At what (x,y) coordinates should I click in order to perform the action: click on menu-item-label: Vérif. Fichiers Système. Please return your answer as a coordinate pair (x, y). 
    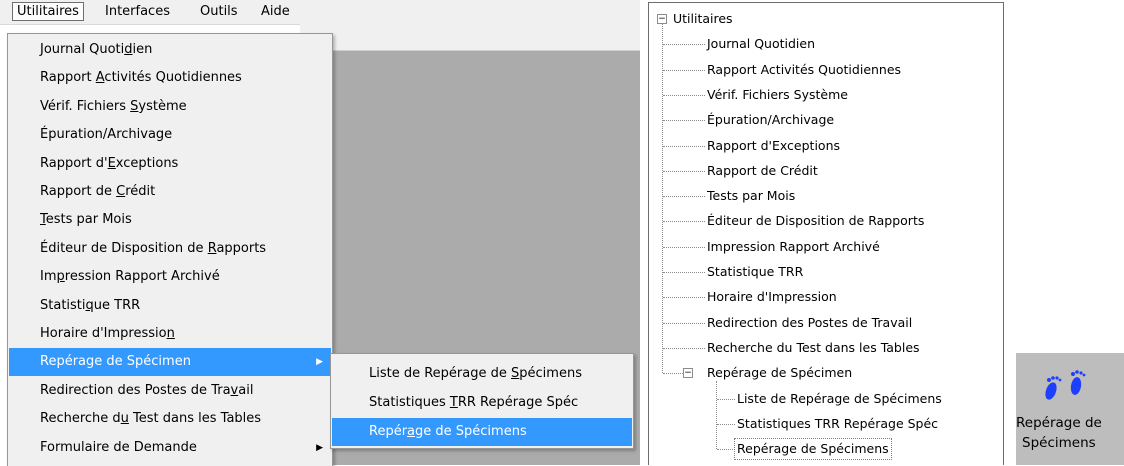
    Looking at the image, I should click on (113, 107).